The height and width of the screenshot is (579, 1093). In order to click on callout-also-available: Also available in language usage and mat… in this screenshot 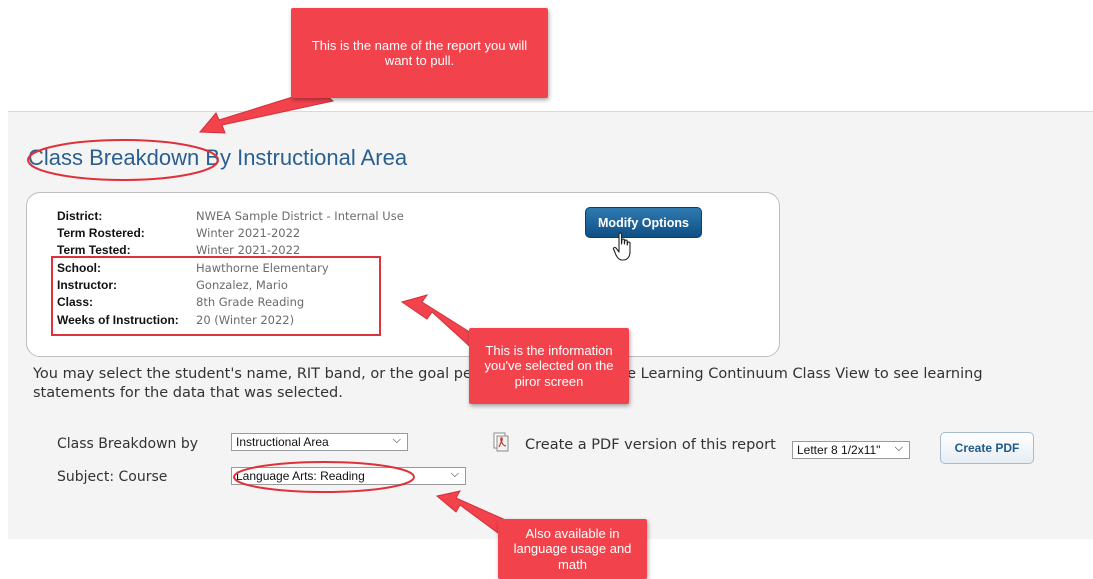, I will do `click(572, 549)`.